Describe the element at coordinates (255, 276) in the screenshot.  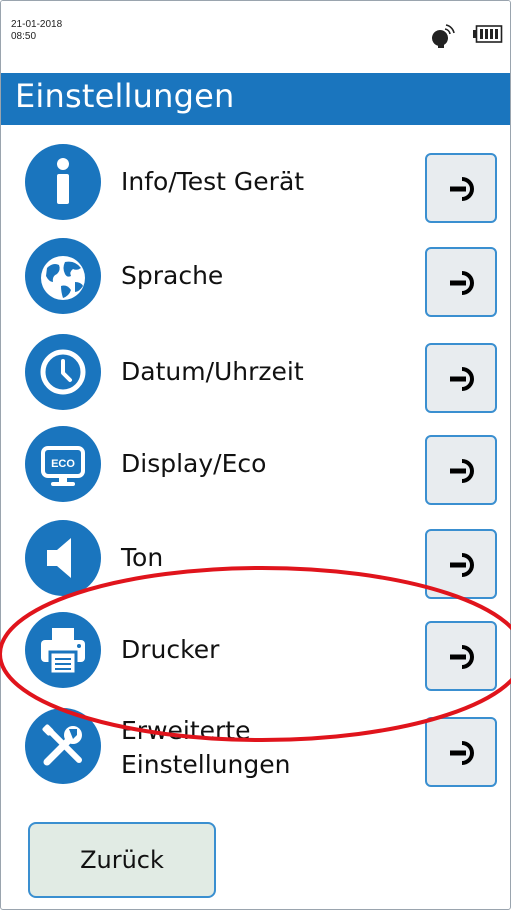
I see `menu-item-language: Sprache` at that location.